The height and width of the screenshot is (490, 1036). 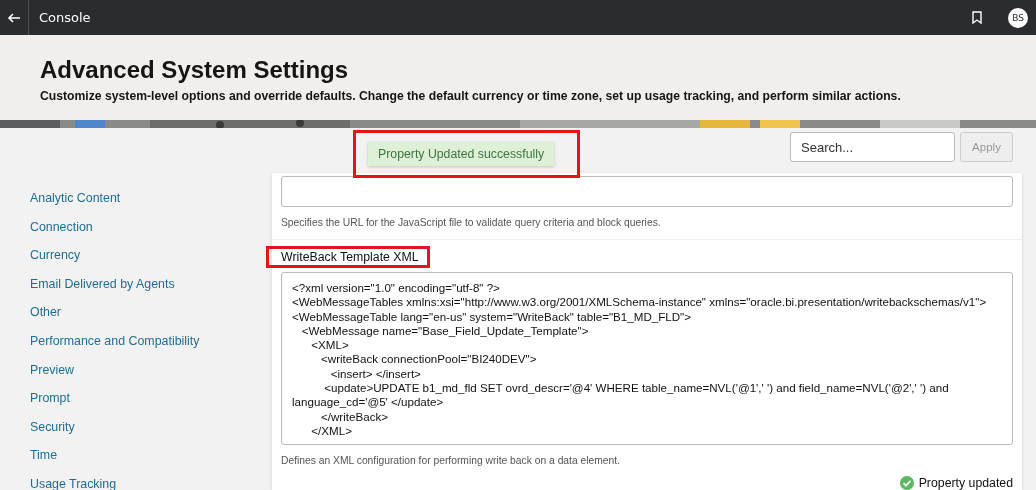 What do you see at coordinates (14, 17) in the screenshot?
I see `back-arrow-icon` at bounding box center [14, 17].